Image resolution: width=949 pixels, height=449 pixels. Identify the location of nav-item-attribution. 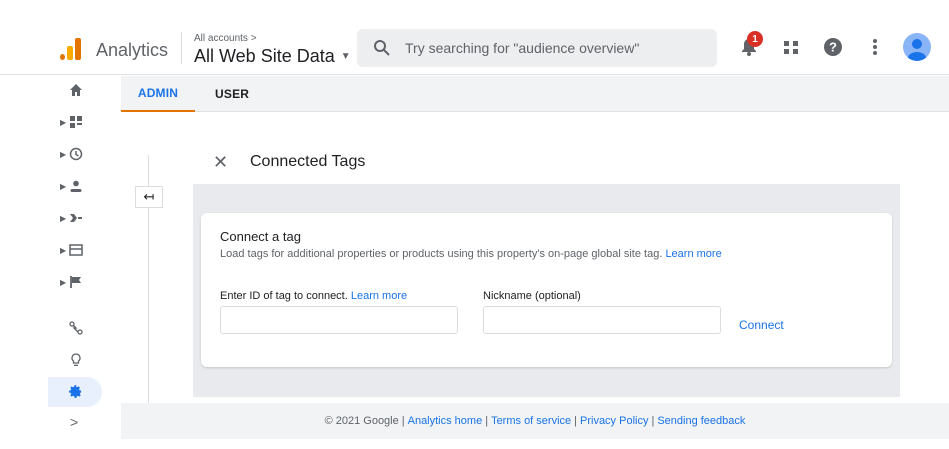
(60, 328).